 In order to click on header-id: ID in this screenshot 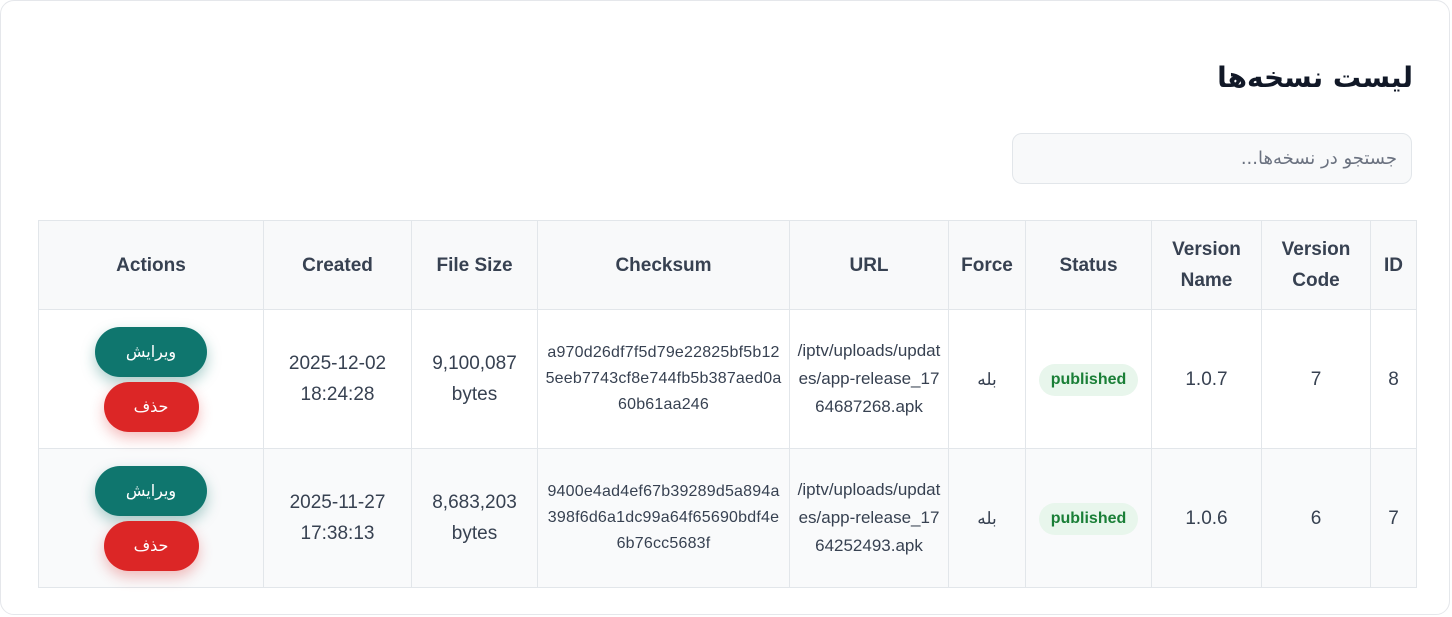, I will do `click(1393, 265)`.